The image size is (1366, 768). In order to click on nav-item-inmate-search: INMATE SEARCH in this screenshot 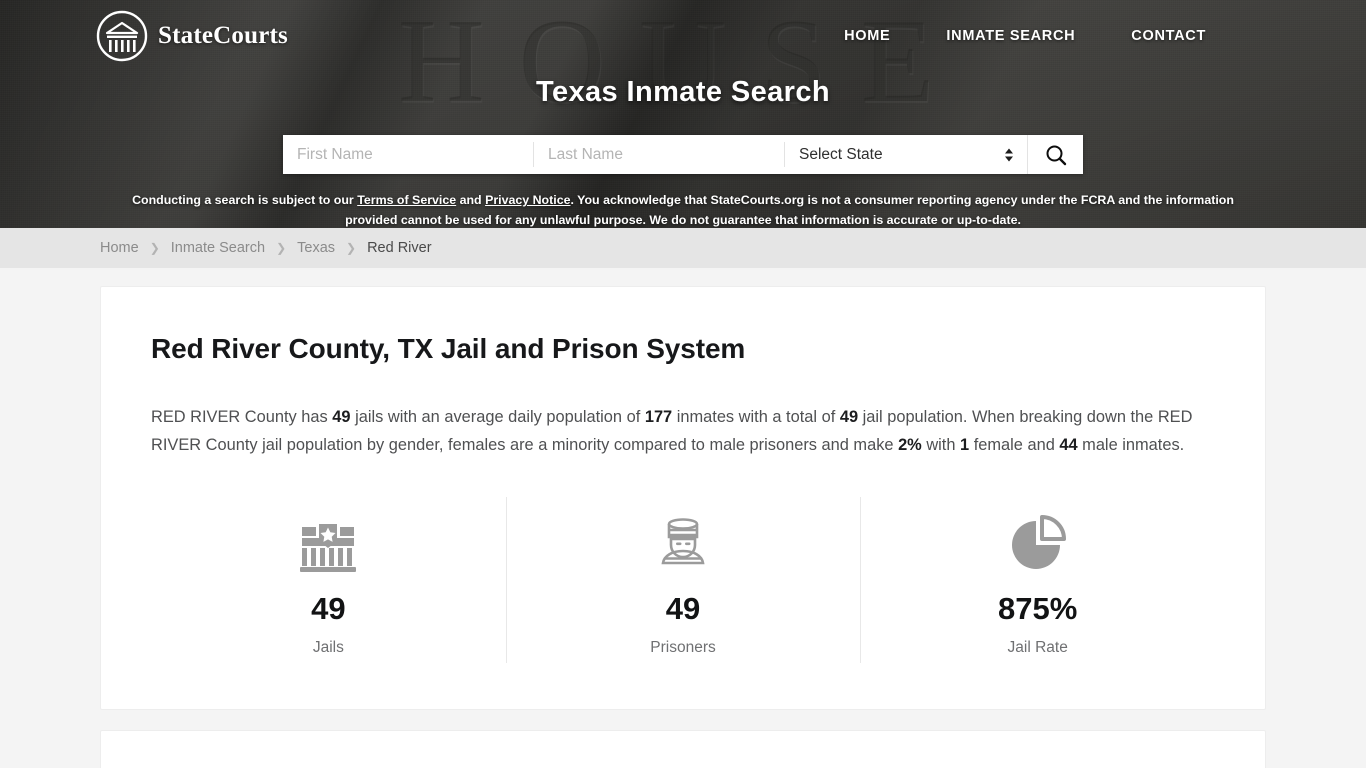, I will do `click(1010, 36)`.